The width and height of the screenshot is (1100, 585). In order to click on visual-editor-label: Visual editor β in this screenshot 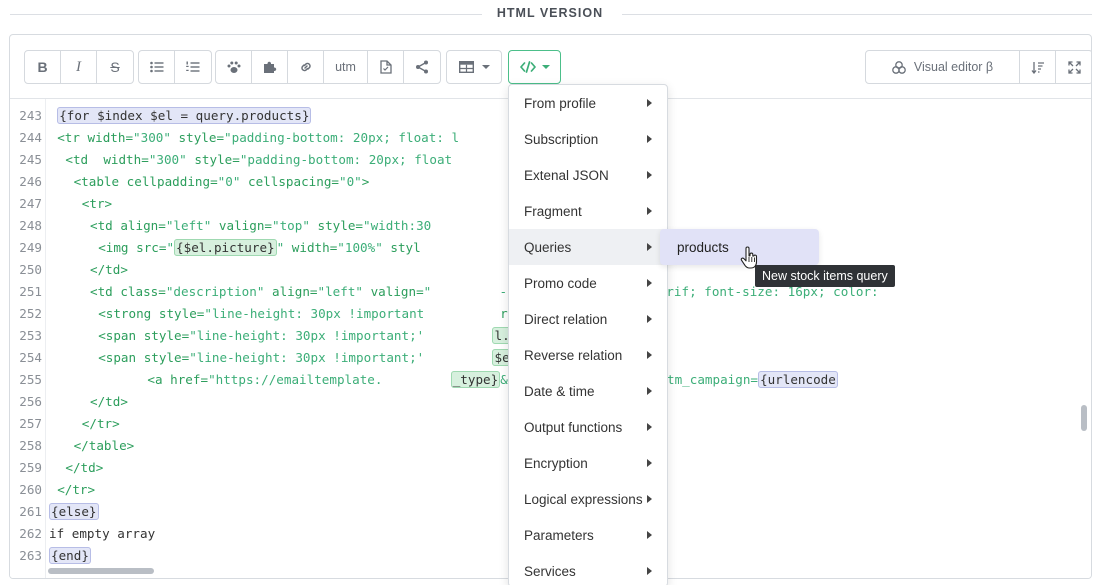, I will do `click(953, 67)`.